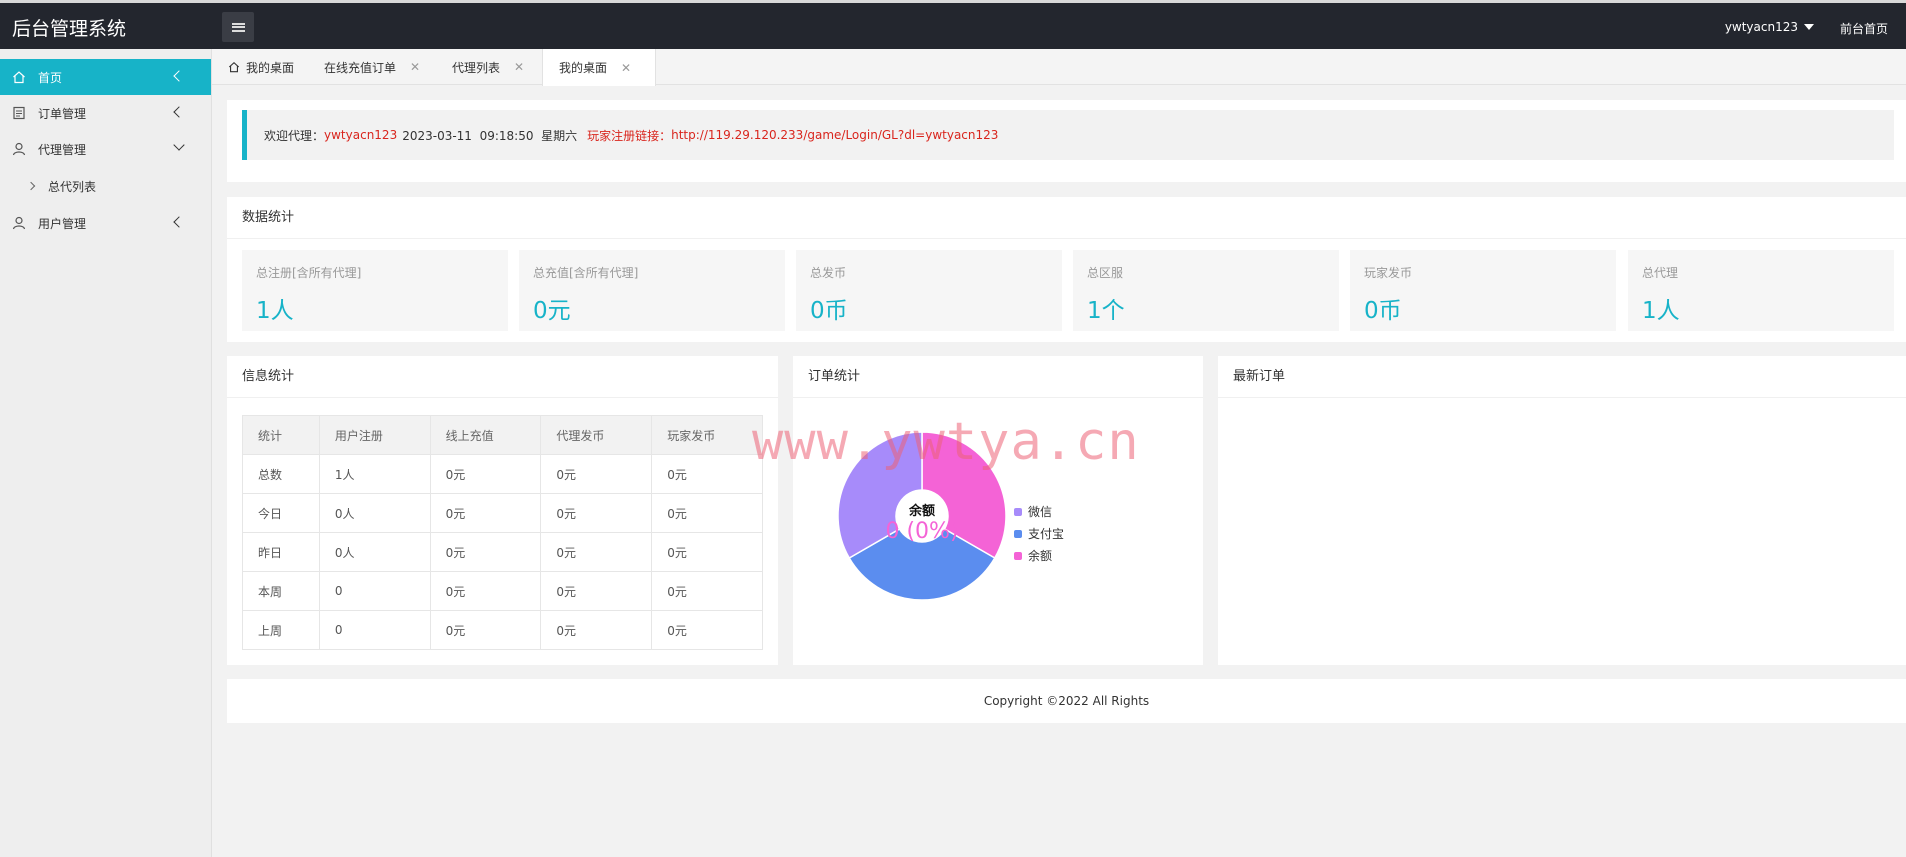  I want to click on table-row: 总数 1人 0元 0元 0元, so click(502, 474).